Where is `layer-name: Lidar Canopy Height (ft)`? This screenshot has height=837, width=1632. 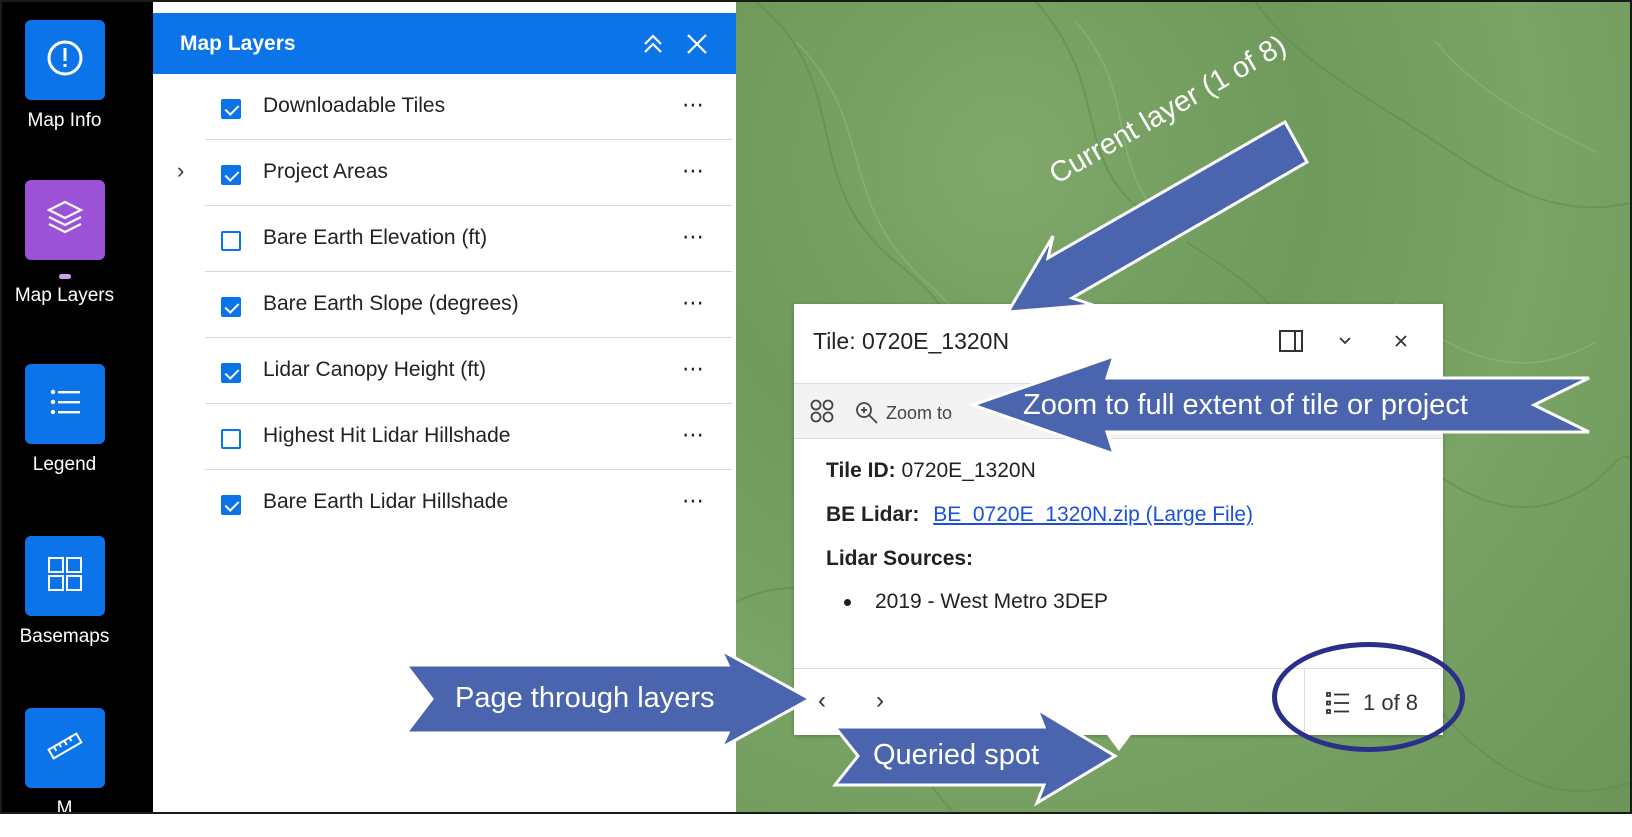 layer-name: Lidar Canopy Height (ft) is located at coordinates (374, 369).